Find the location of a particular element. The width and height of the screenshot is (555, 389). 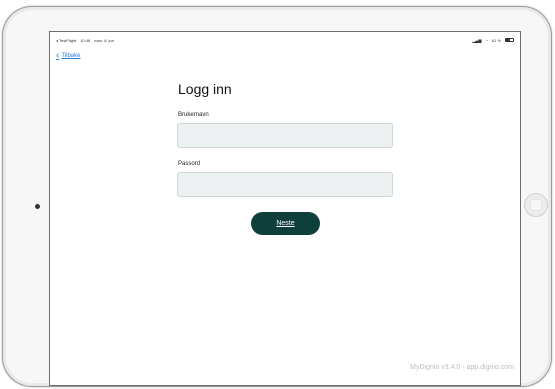

status-right: ▂▄▆ ◔ 61 % is located at coordinates (493, 40).